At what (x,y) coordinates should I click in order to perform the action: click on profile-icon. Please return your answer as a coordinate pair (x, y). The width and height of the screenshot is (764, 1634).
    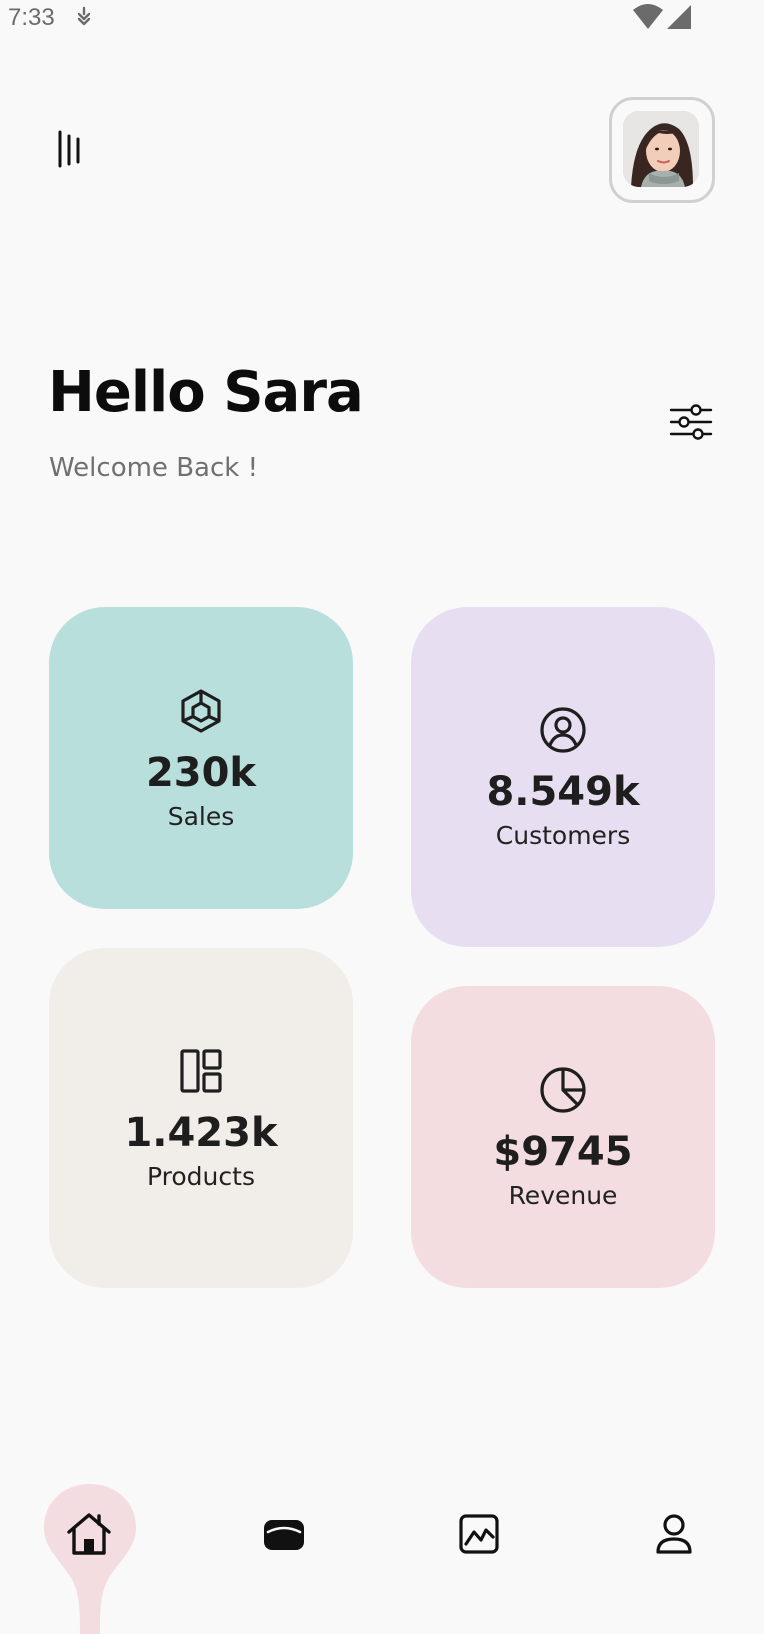
    Looking at the image, I should click on (674, 1534).